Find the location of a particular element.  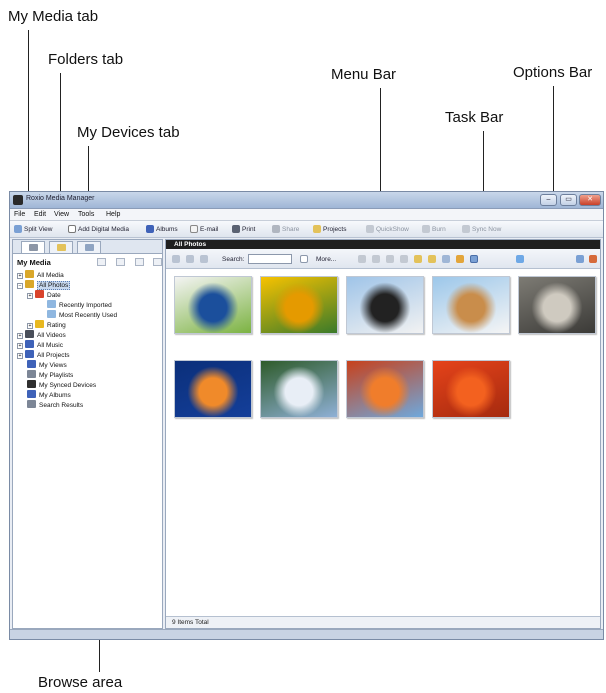

sync-now-button: Sync Now is located at coordinates (481, 229).